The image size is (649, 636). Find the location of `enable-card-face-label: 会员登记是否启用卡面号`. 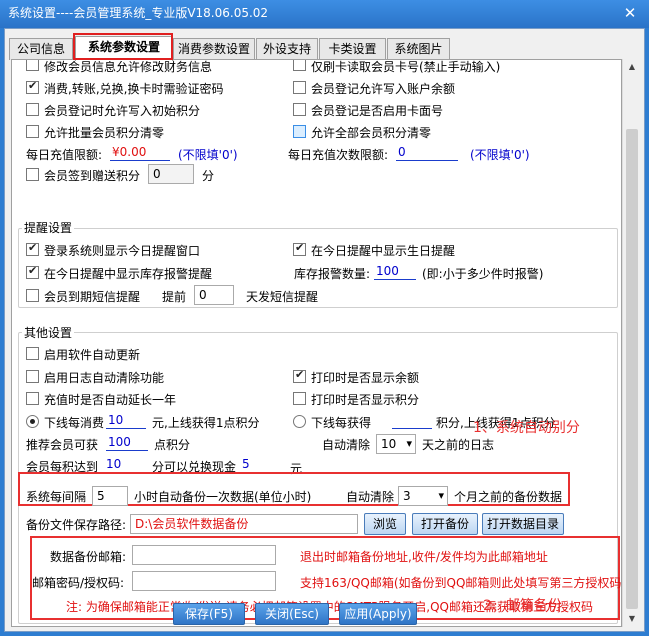

enable-card-face-label: 会员登记是否启用卡面号 is located at coordinates (377, 111).